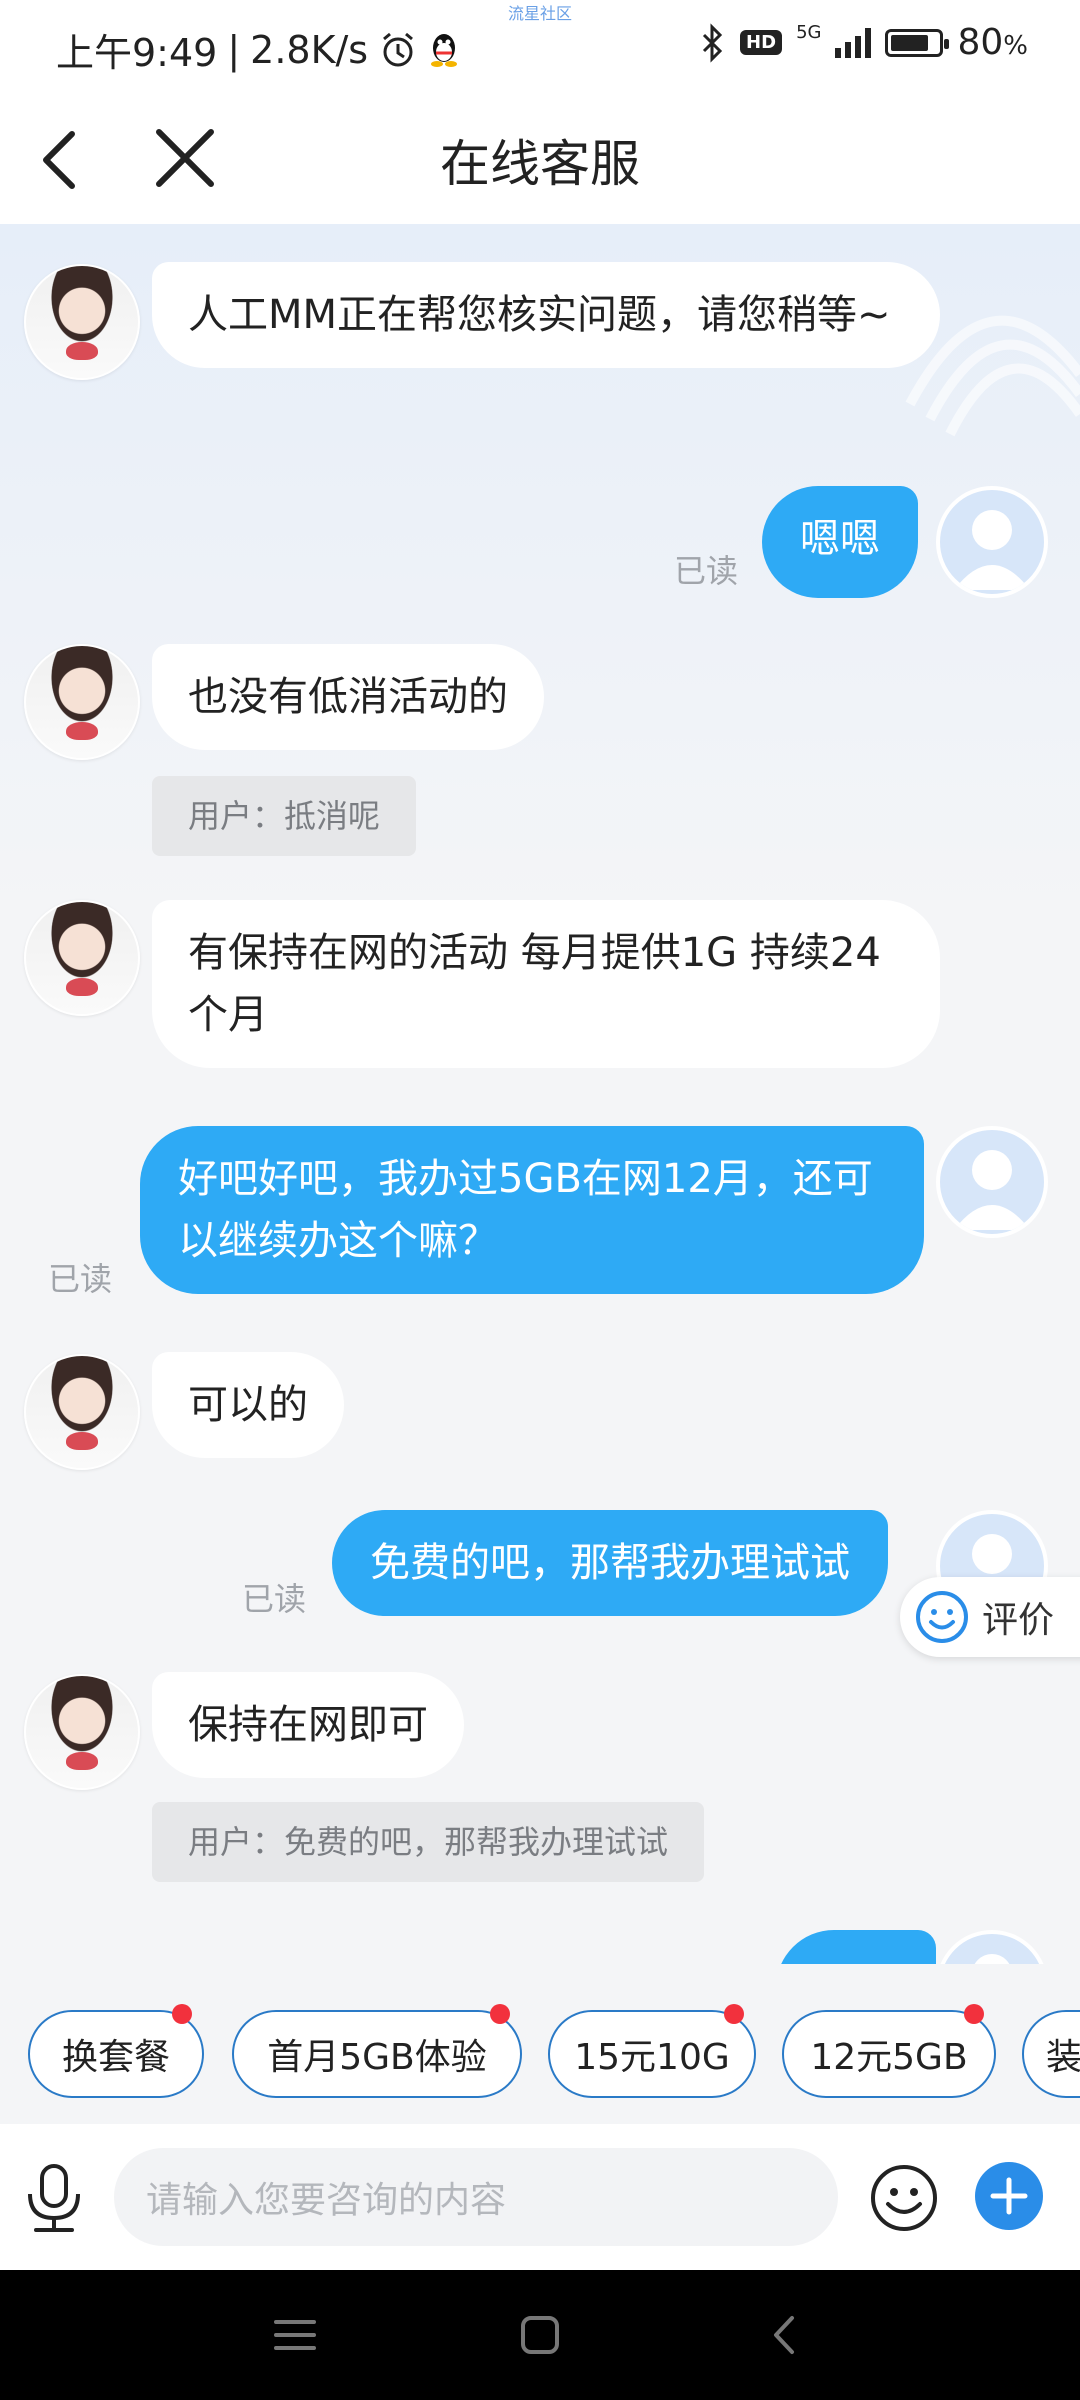 The image size is (1080, 2400). I want to click on status-bar: 流星社区 上午9:49 | 2.8K/s HD 5G 80%, so click(540, 48).